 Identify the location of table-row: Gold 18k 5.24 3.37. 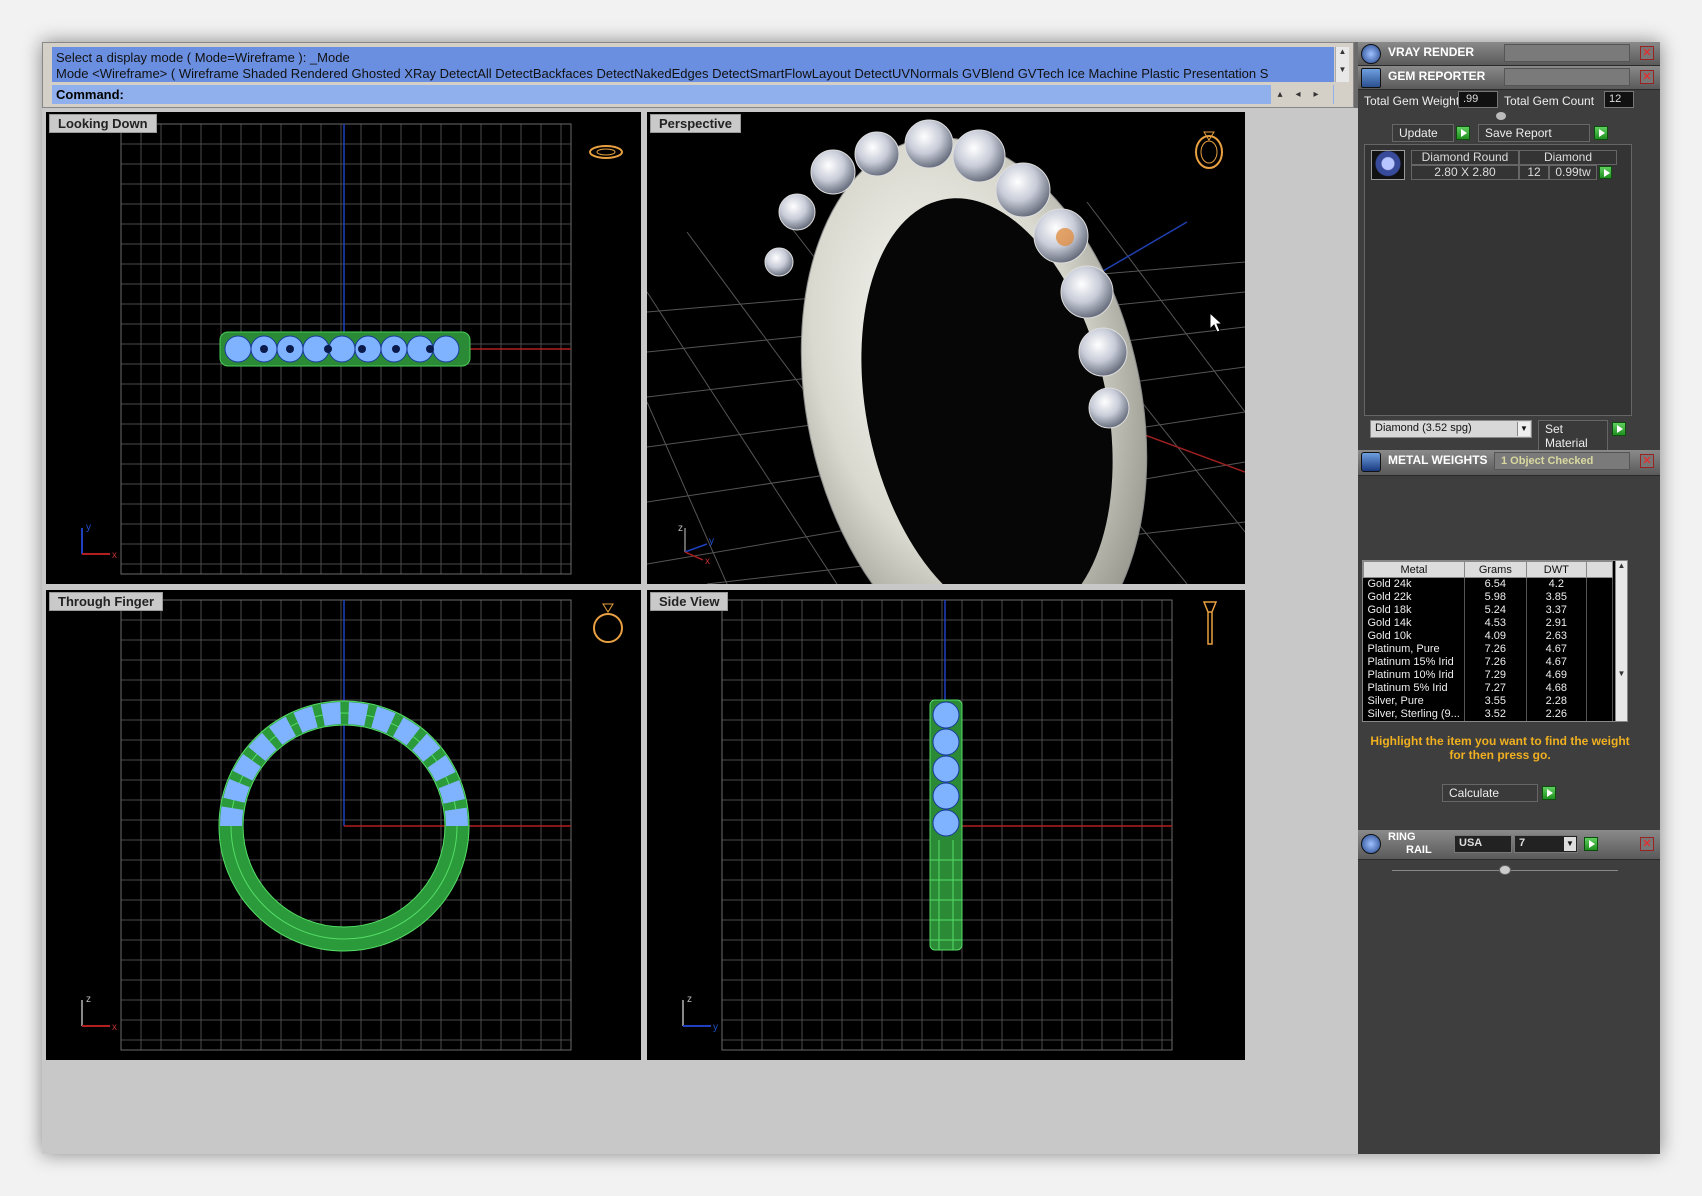
(1488, 610).